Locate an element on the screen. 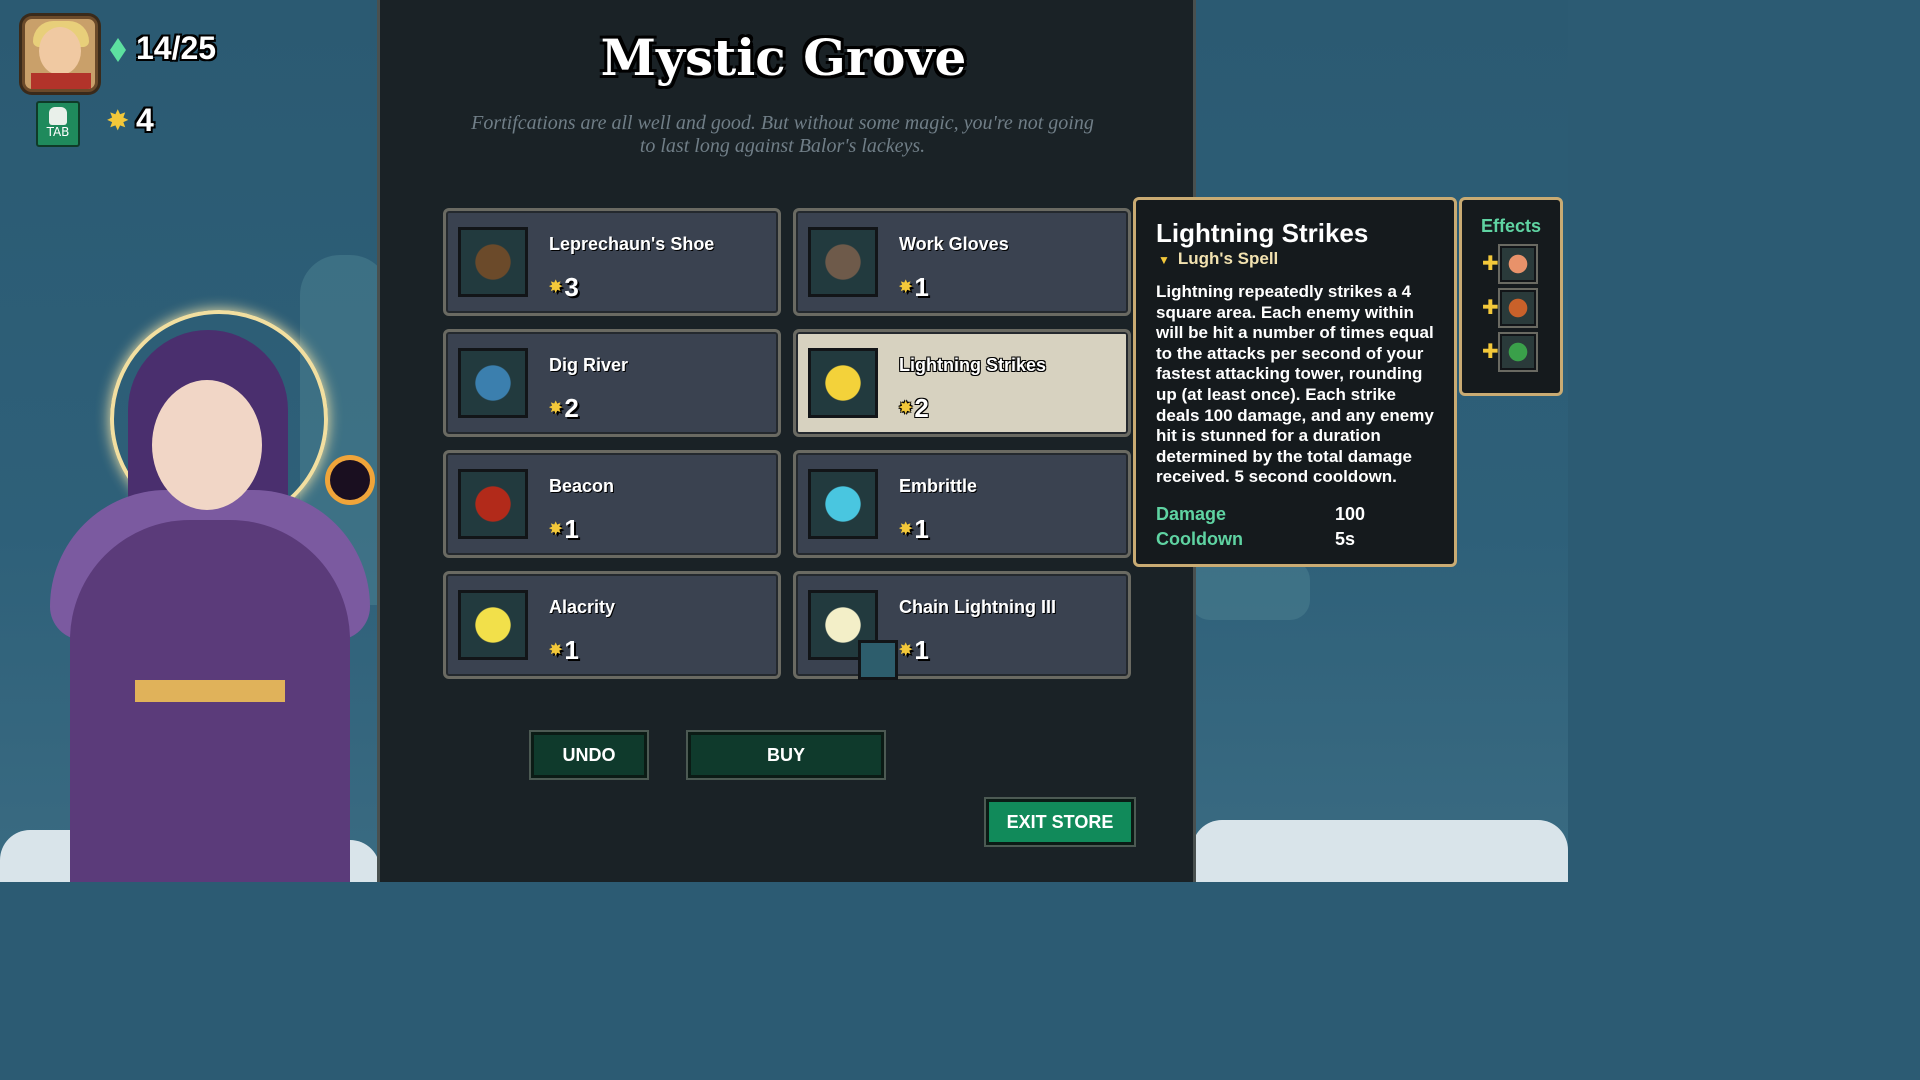  item-cost-value: 3 is located at coordinates (571, 287).